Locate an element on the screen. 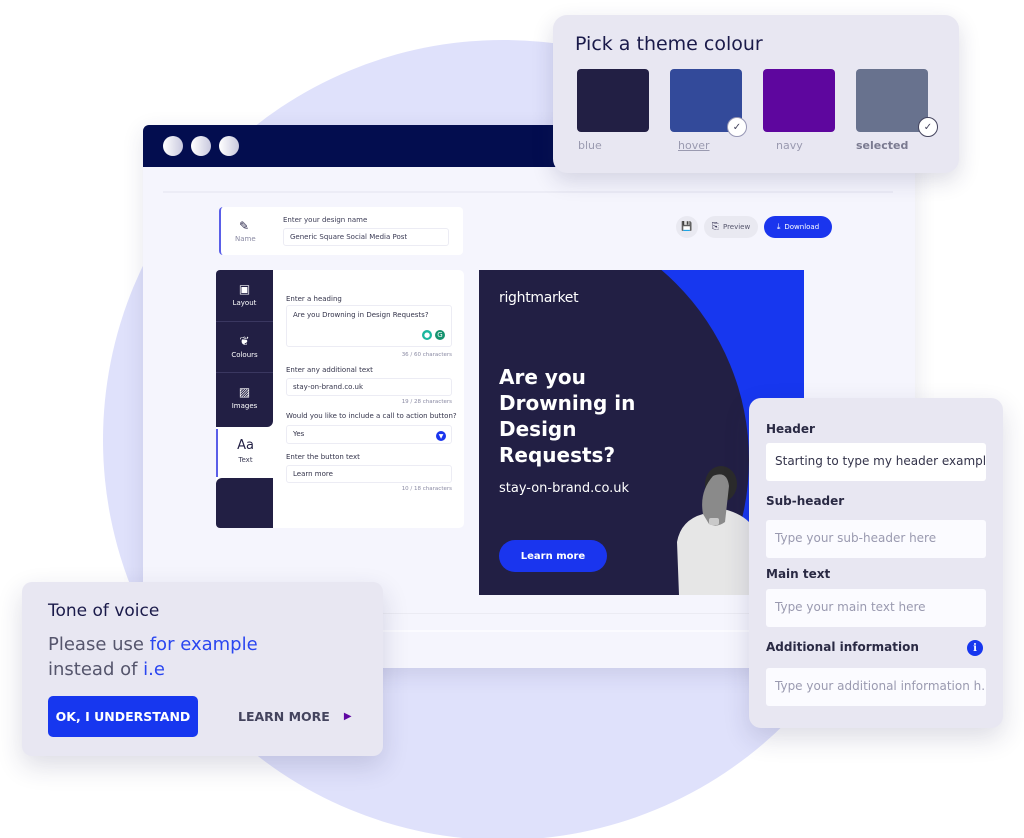  sidenav-item-images: ▨ Images is located at coordinates (244, 400).